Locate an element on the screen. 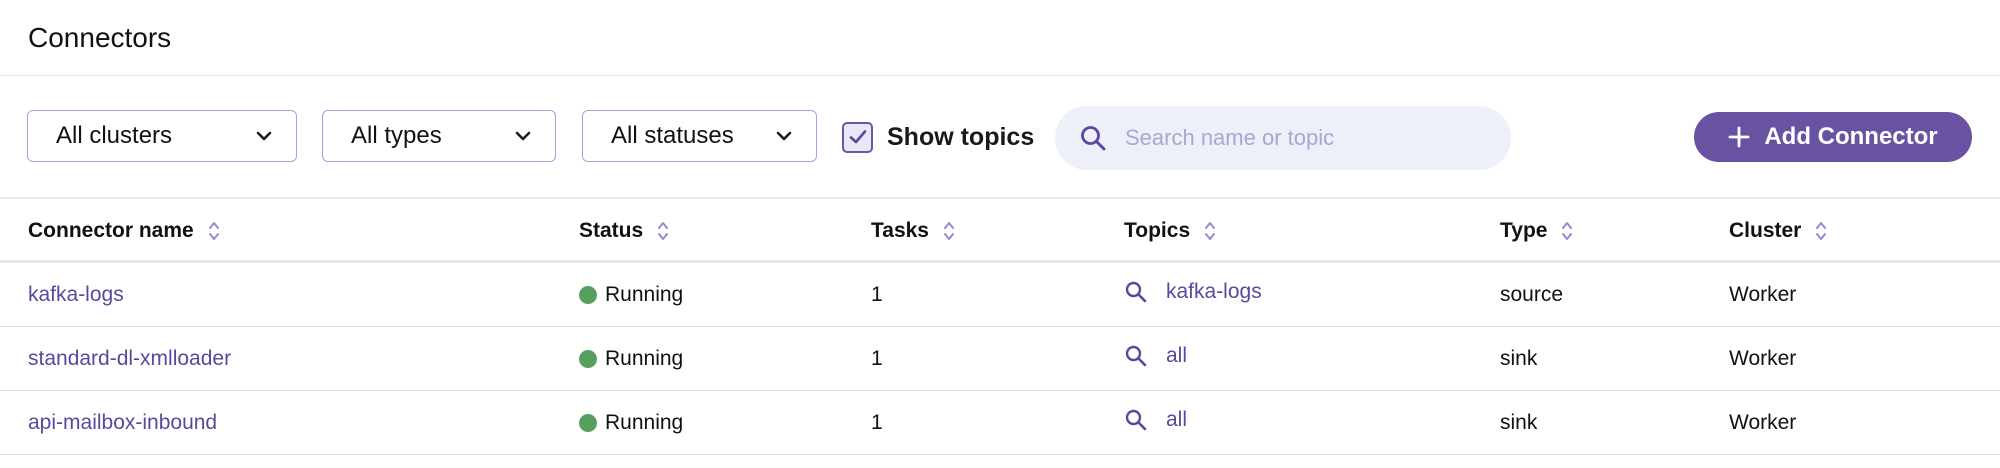 The height and width of the screenshot is (468, 2000). check-icon is located at coordinates (857, 137).